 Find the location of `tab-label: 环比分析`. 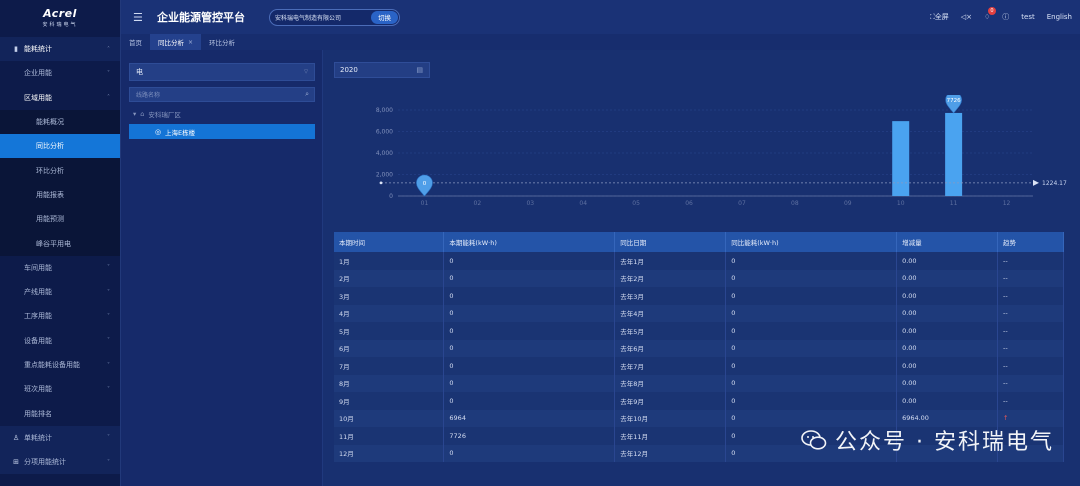

tab-label: 环比分析 is located at coordinates (222, 43).